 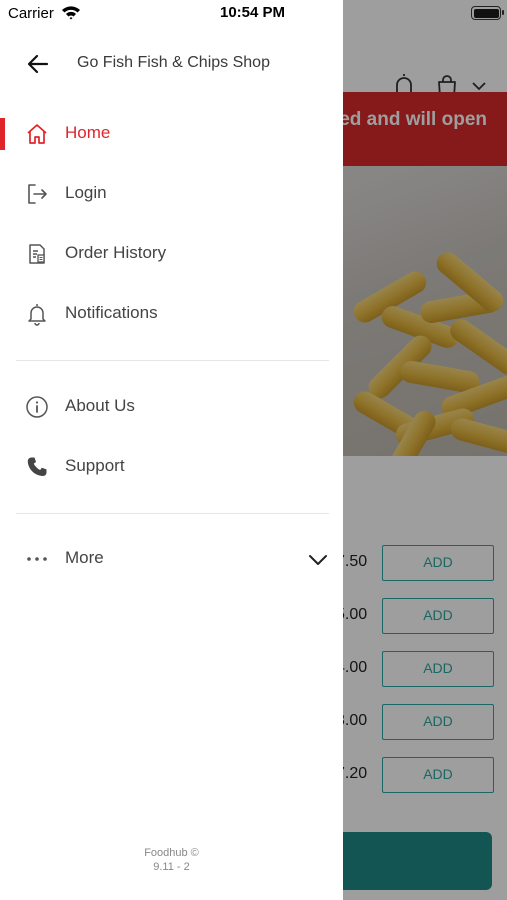 I want to click on status-bar: Carrier 10:54 PM, so click(x=253, y=14).